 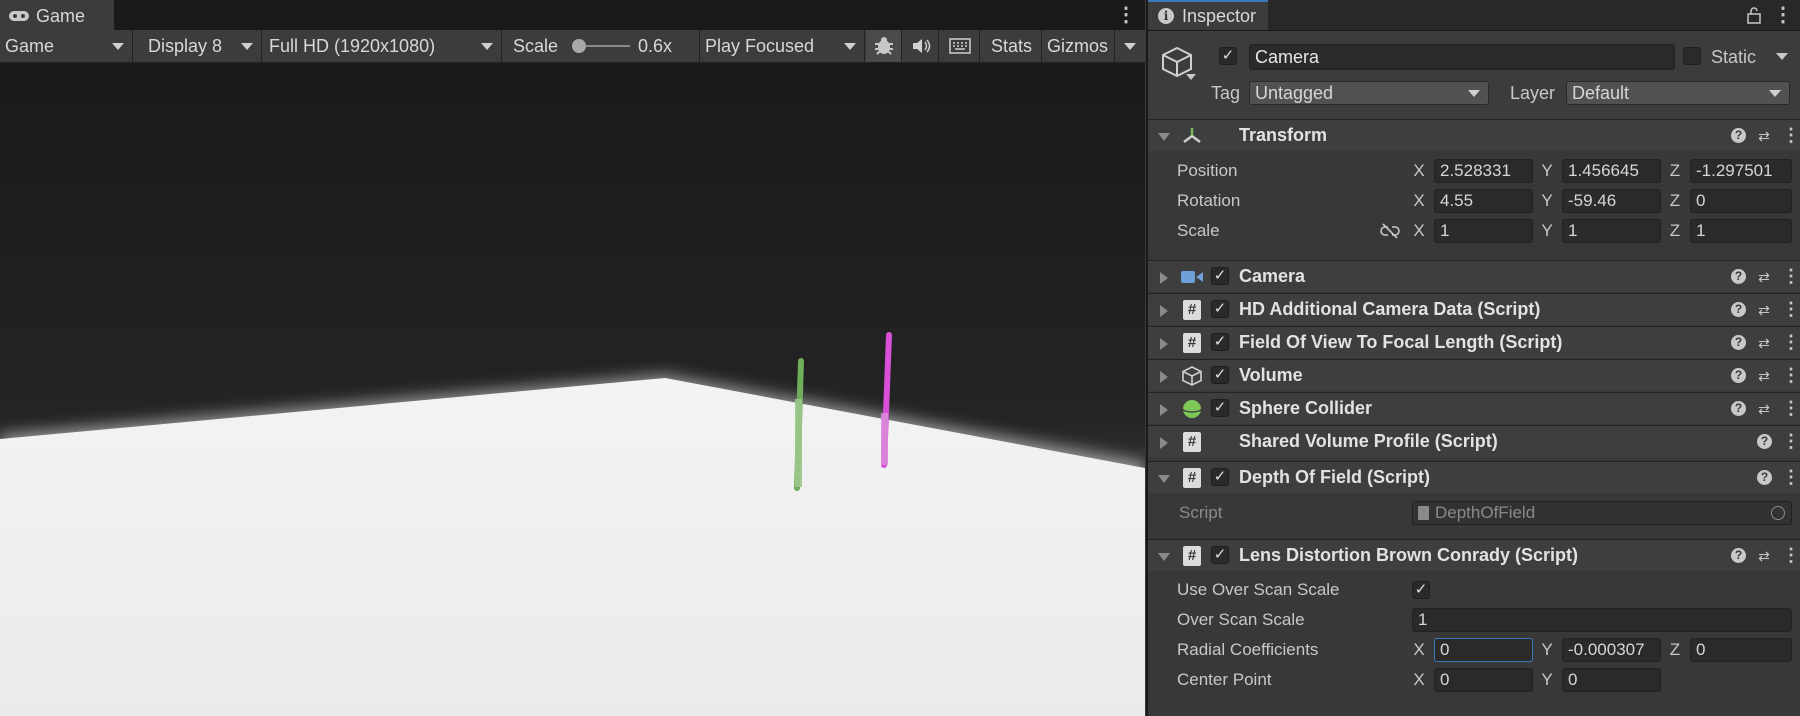 I want to click on gizmos-button: Gizmos, so click(x=1078, y=46).